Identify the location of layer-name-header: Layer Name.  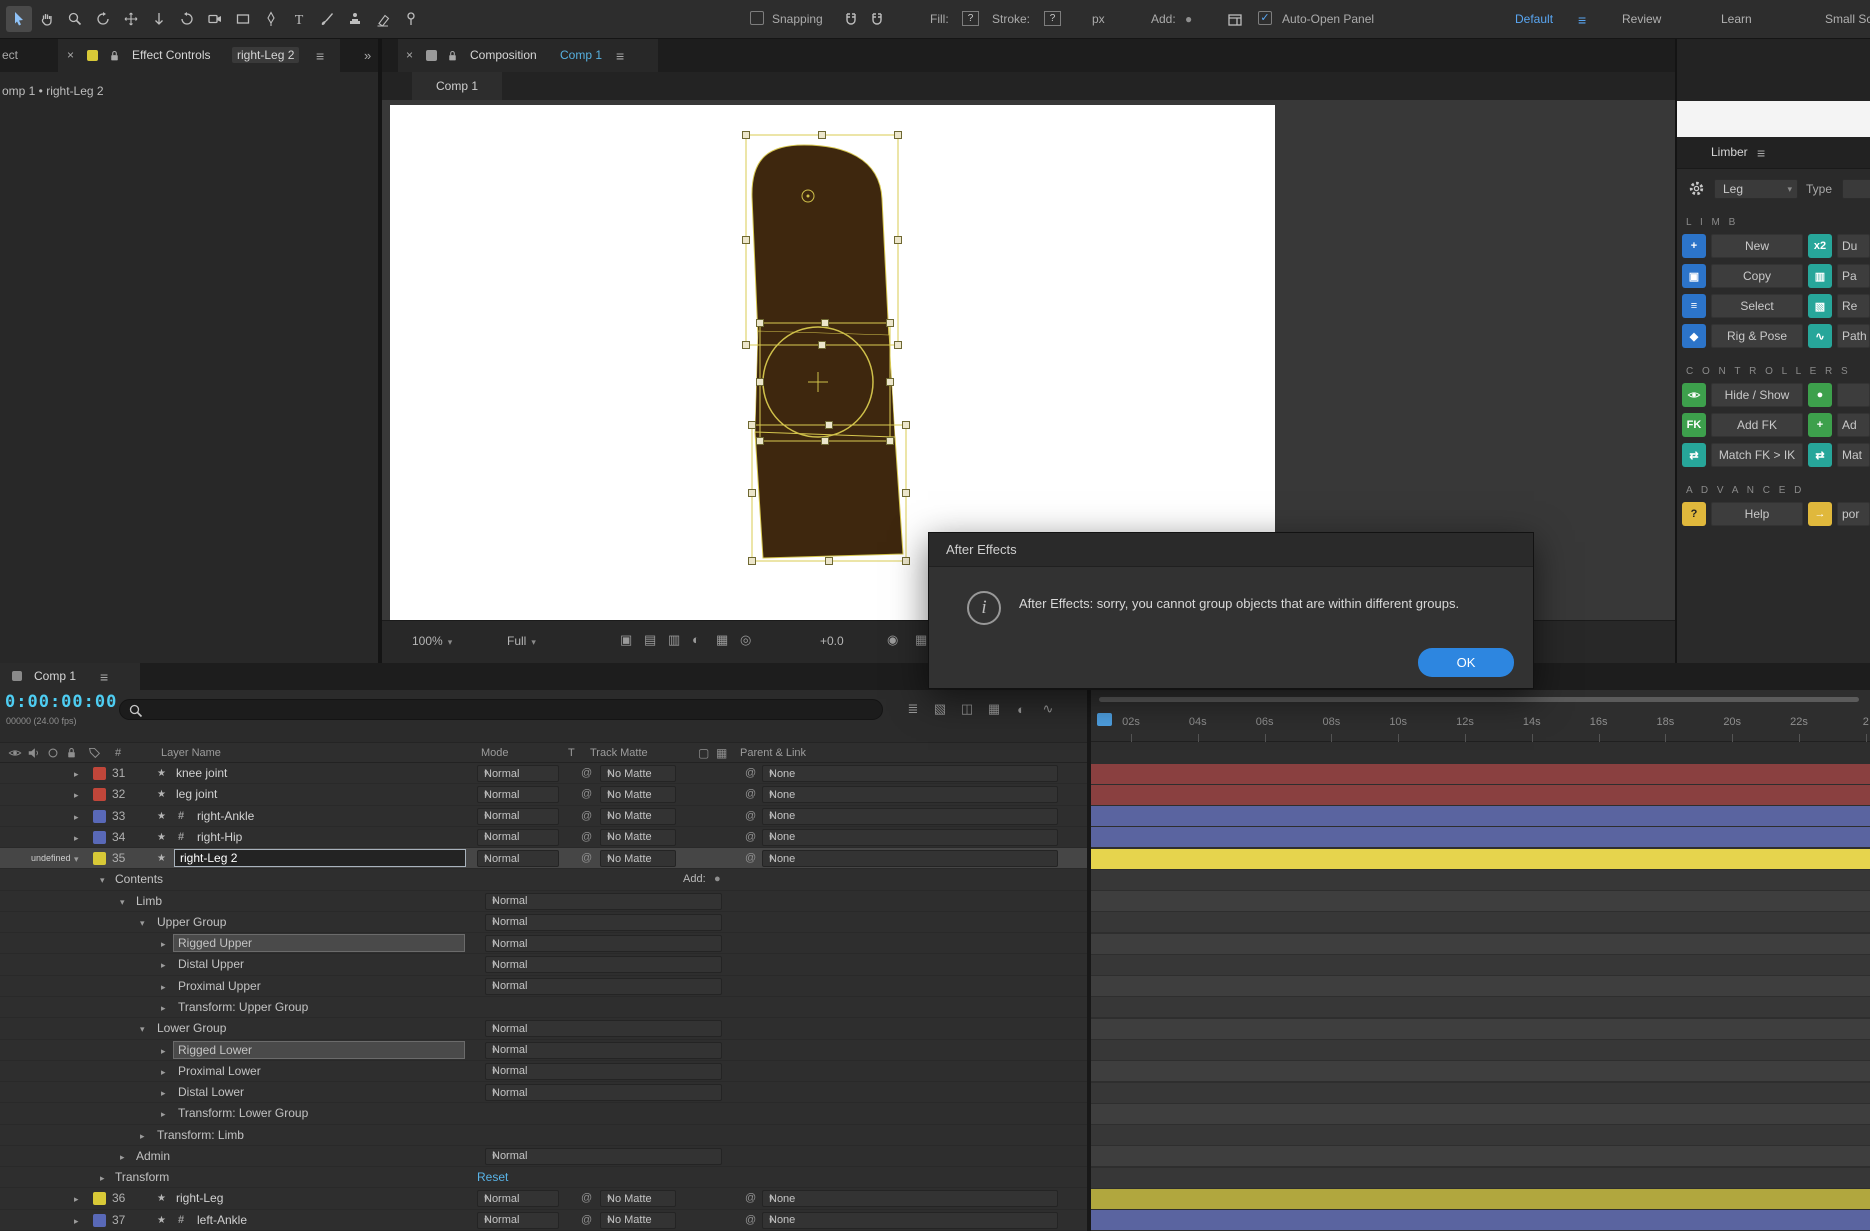
(191, 753).